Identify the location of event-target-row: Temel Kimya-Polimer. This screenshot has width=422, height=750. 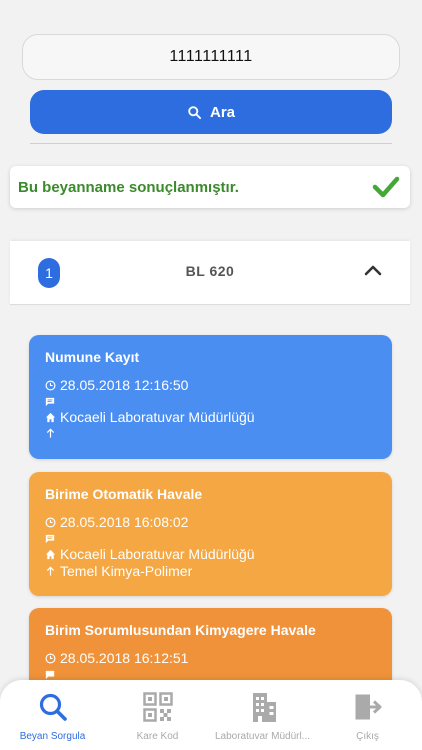
(210, 571).